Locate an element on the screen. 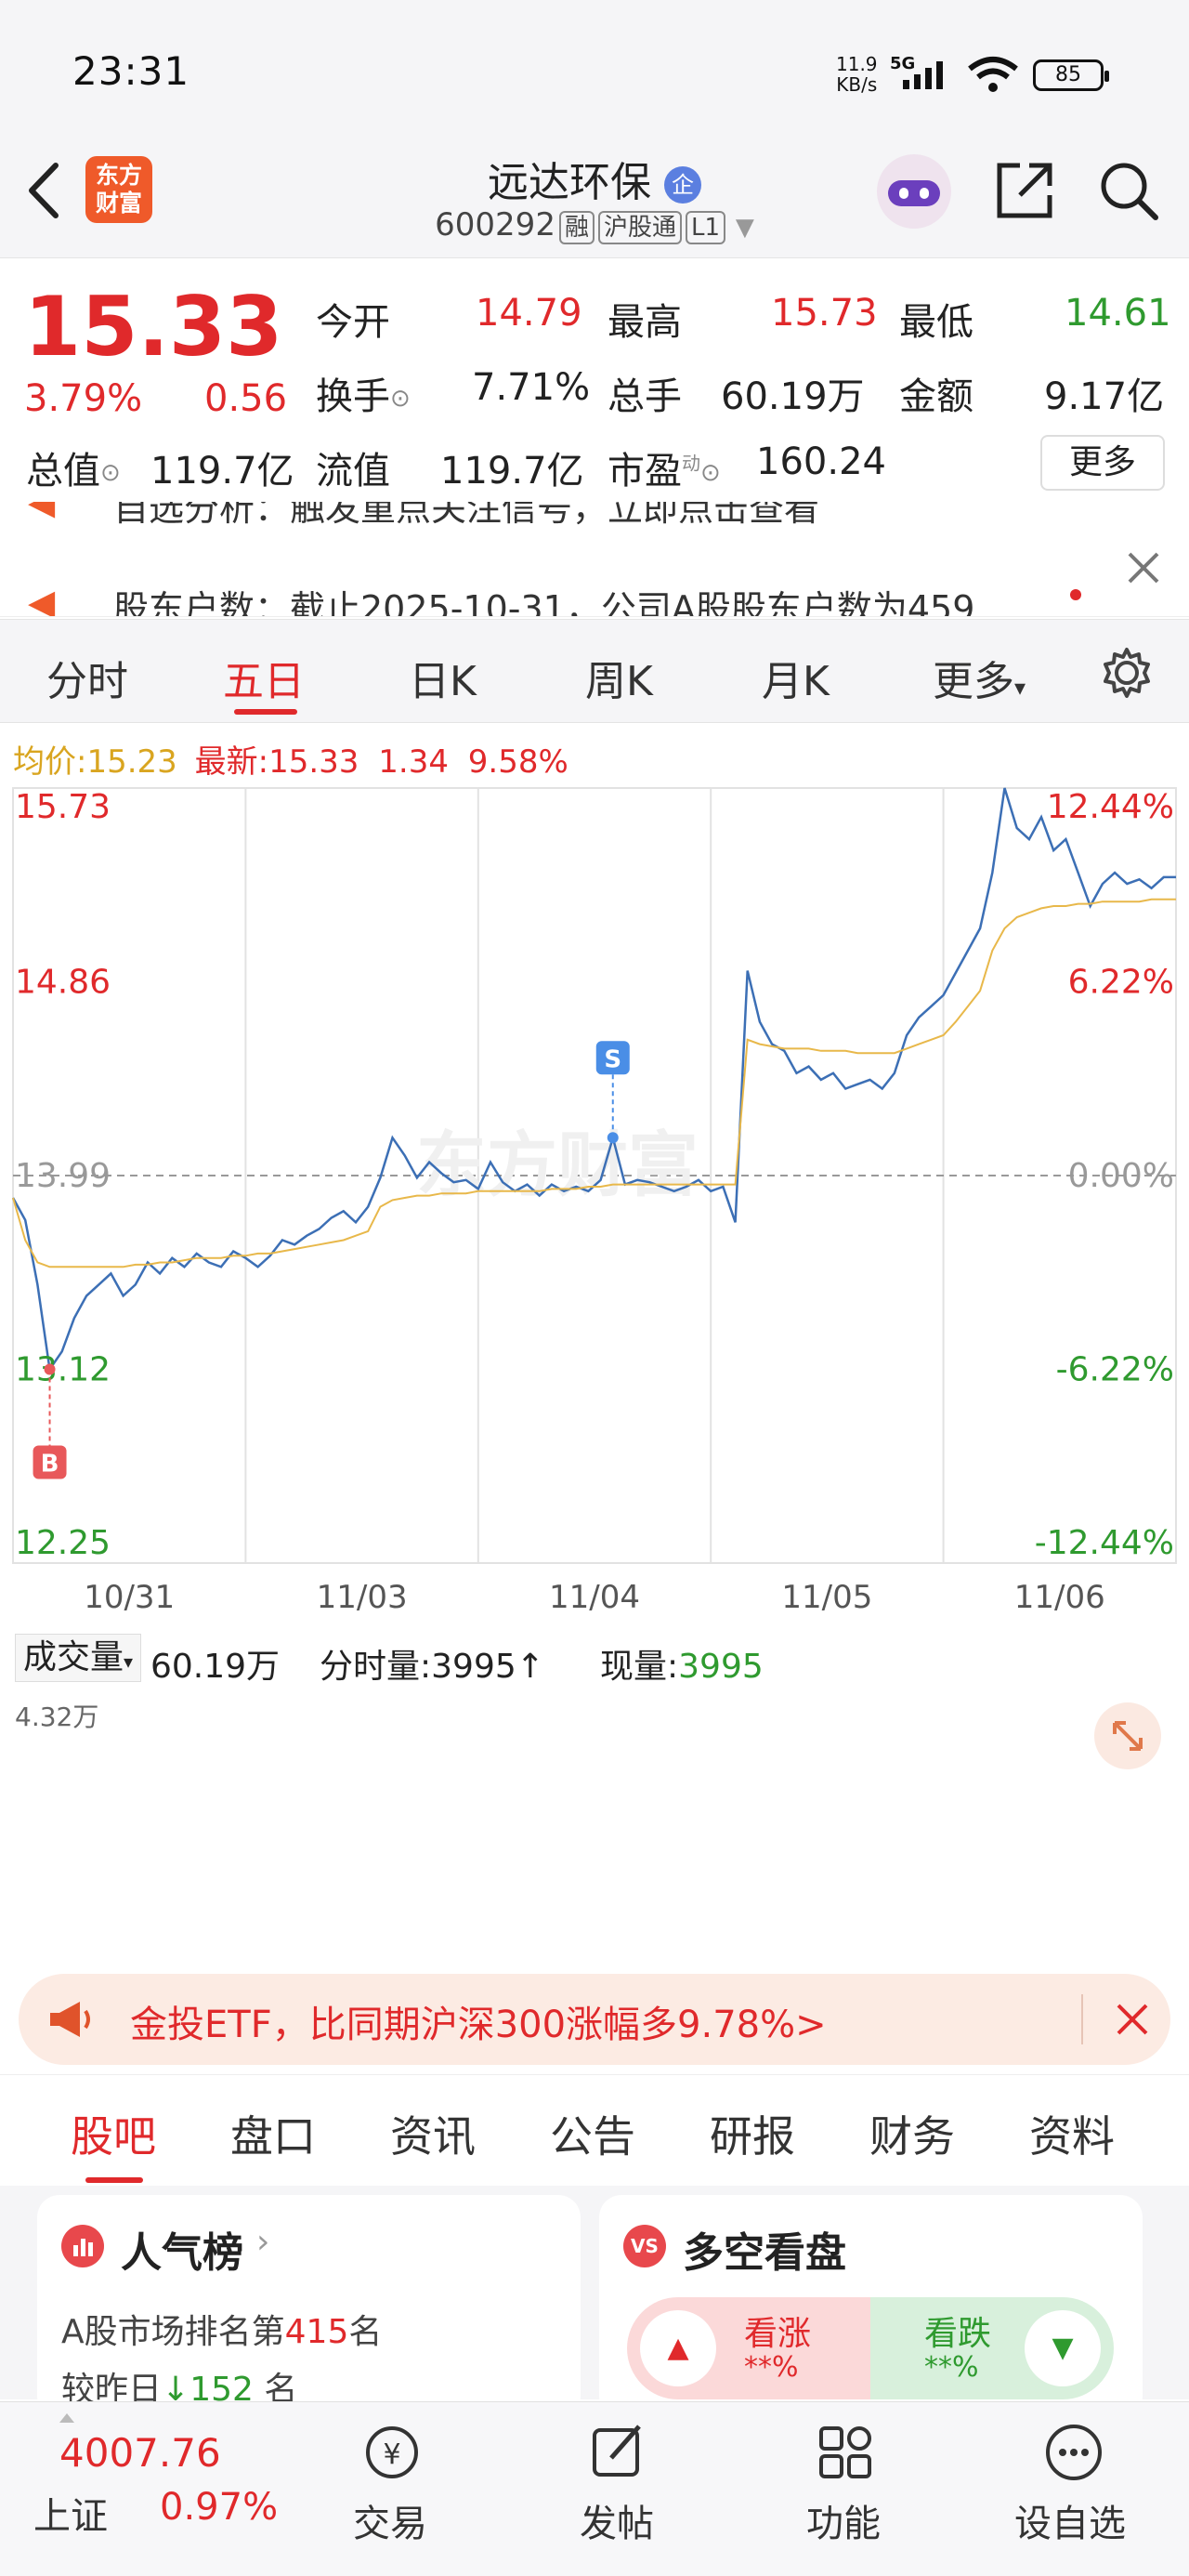 This screenshot has width=1189, height=2576. pe-value: 160.24 is located at coordinates (821, 461).